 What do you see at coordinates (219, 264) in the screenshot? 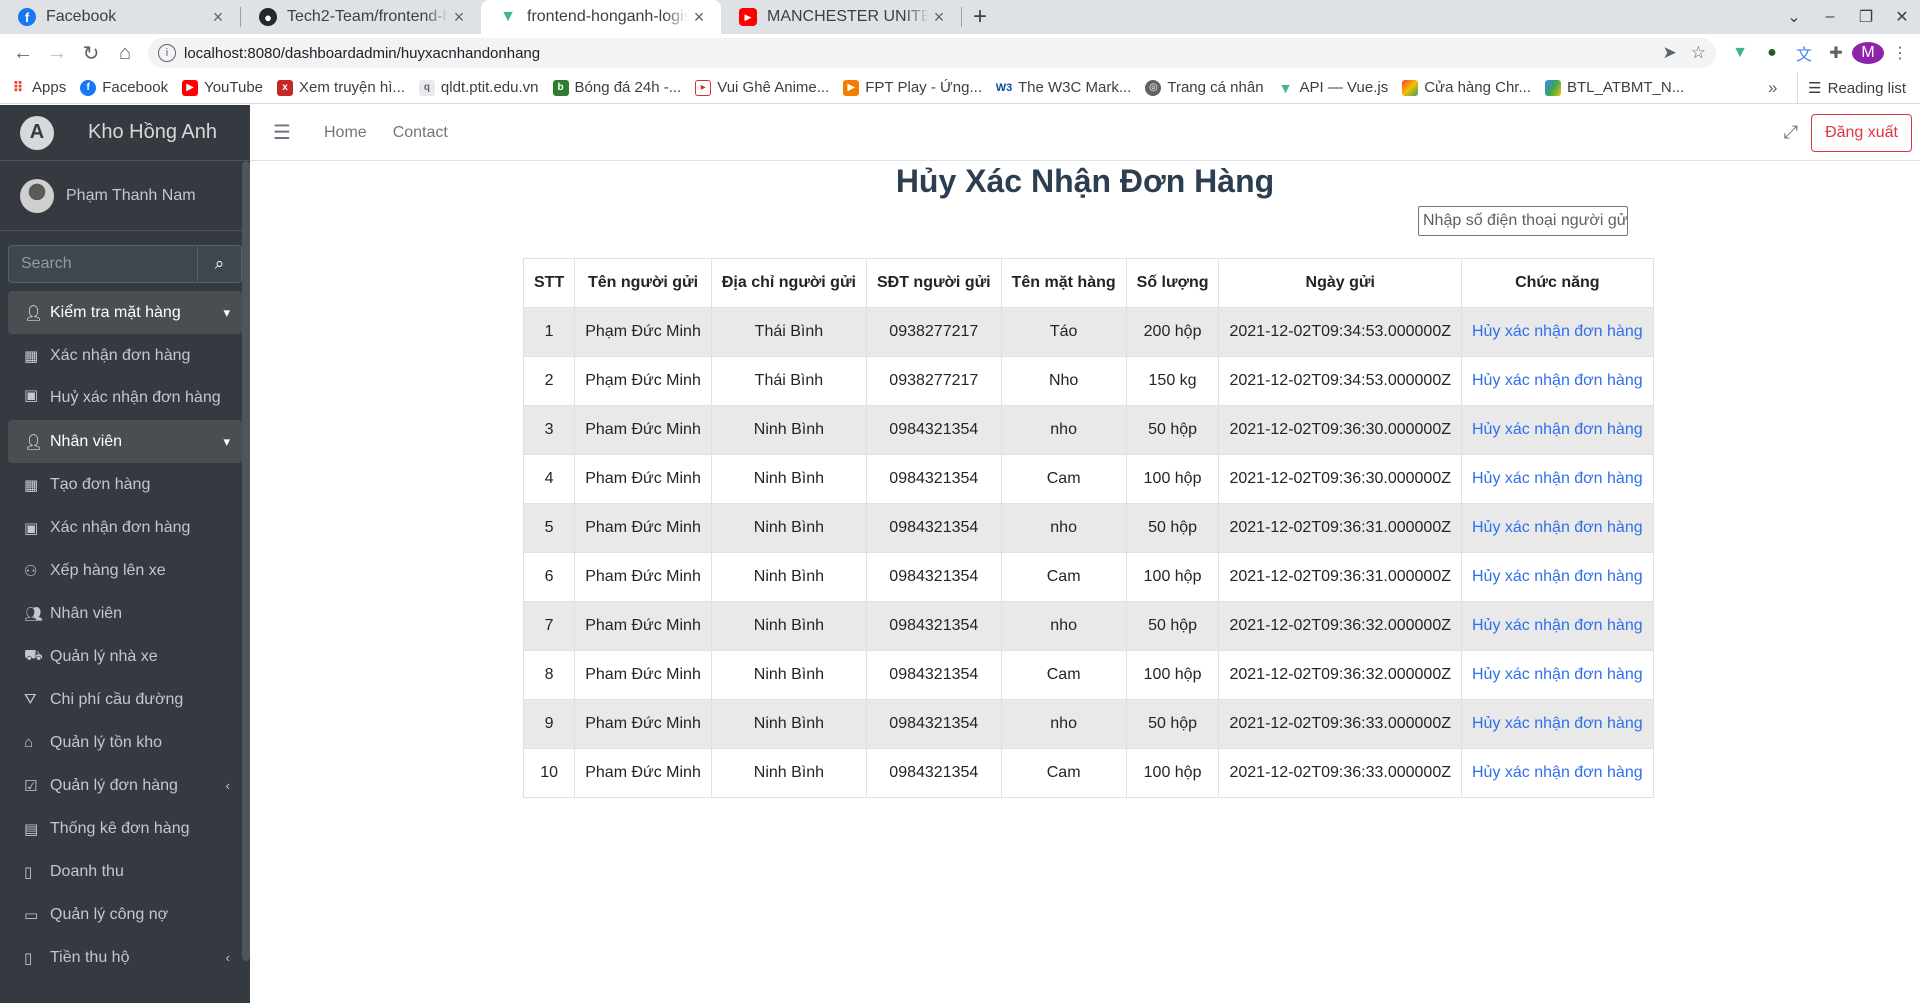
I see `search-button: ⌕` at bounding box center [219, 264].